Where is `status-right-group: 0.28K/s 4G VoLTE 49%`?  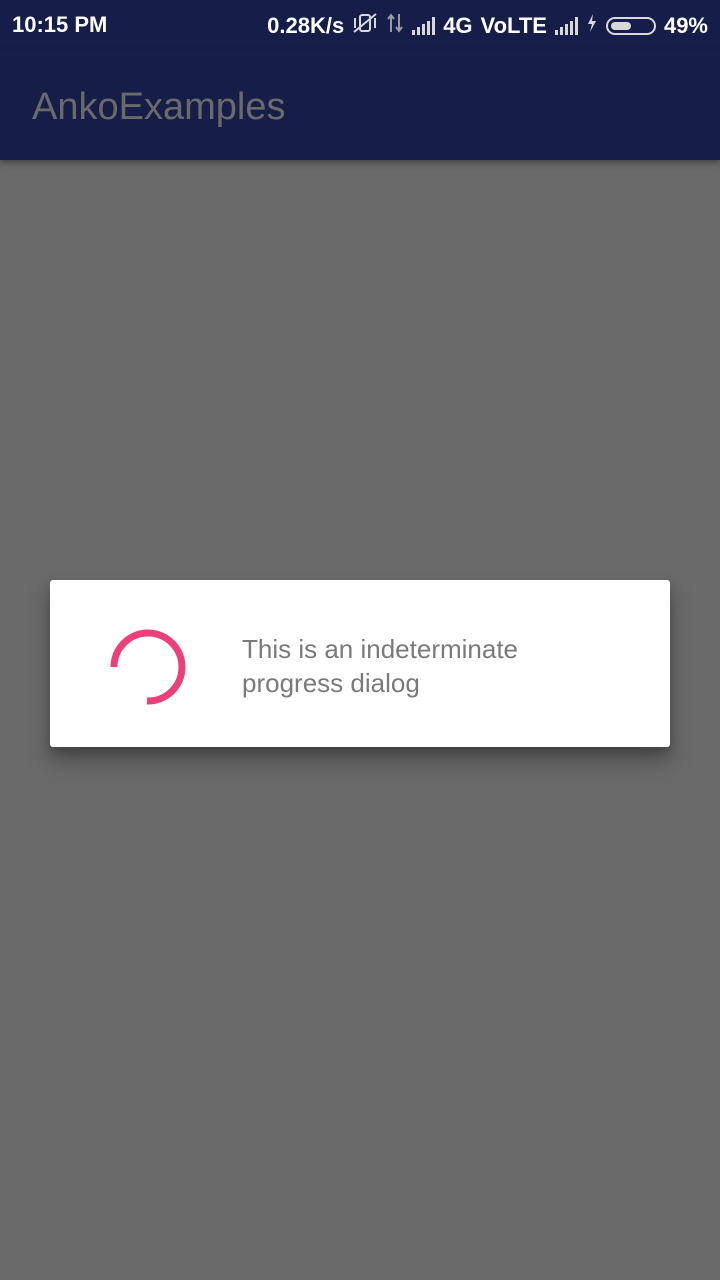
status-right-group: 0.28K/s 4G VoLTE 49% is located at coordinates (487, 26).